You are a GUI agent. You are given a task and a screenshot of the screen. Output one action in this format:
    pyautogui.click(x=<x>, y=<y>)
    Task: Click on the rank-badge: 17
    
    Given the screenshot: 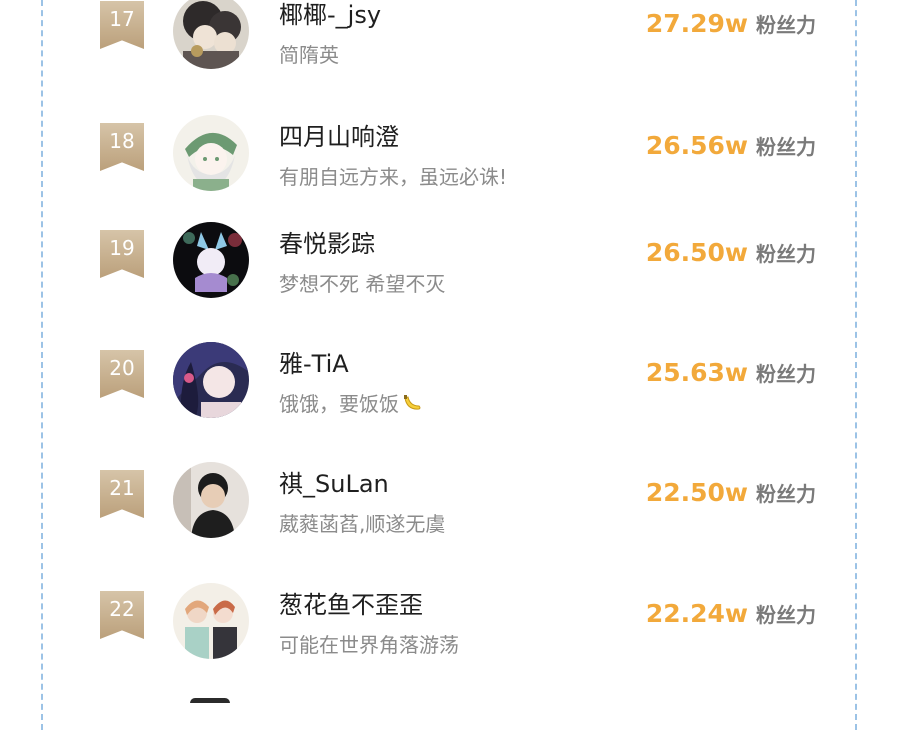 What is the action you would take?
    pyautogui.click(x=122, y=25)
    